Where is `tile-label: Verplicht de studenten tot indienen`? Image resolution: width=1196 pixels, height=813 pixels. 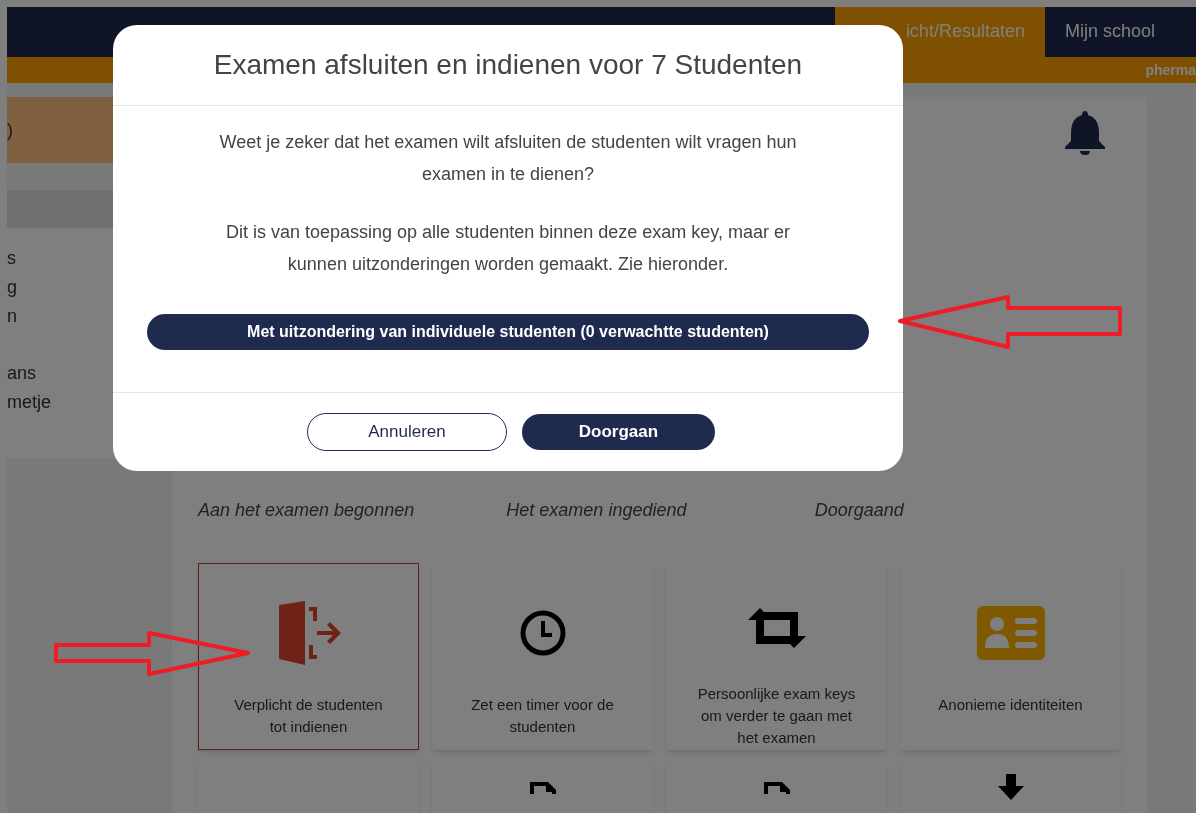
tile-label: Verplicht de studenten tot indienen is located at coordinates (308, 716).